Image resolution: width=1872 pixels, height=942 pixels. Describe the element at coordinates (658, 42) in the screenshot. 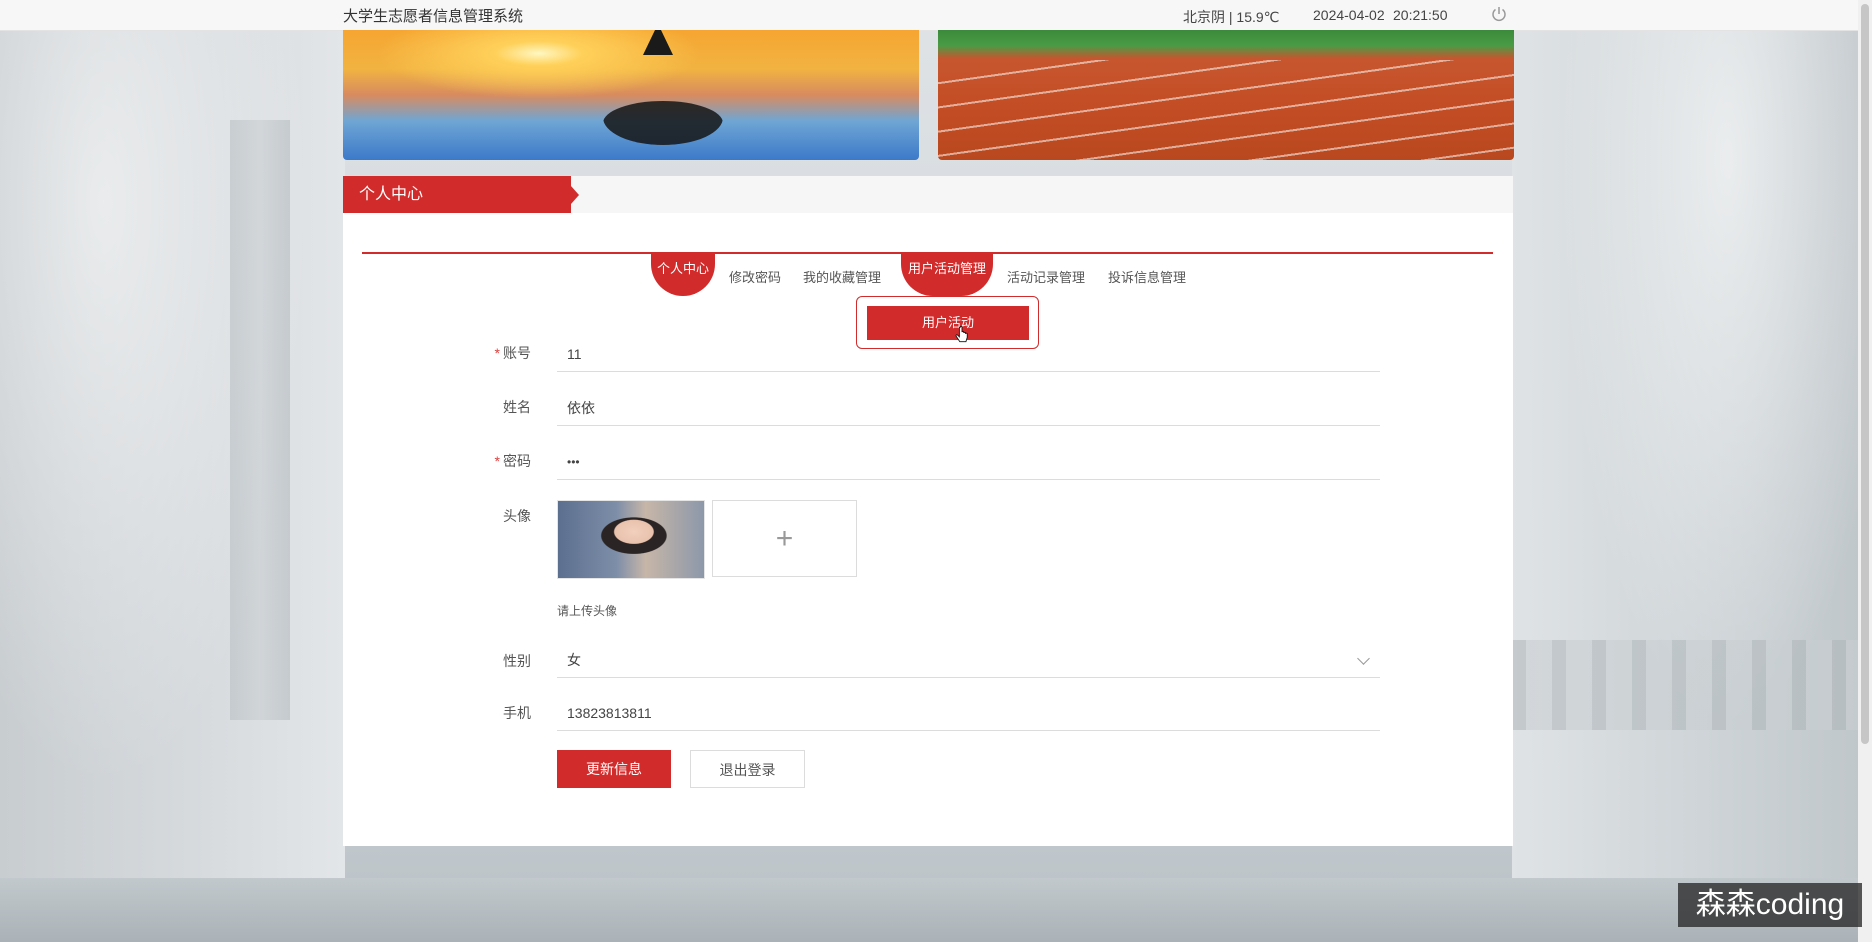

I see `banner-bird-silhouette` at that location.